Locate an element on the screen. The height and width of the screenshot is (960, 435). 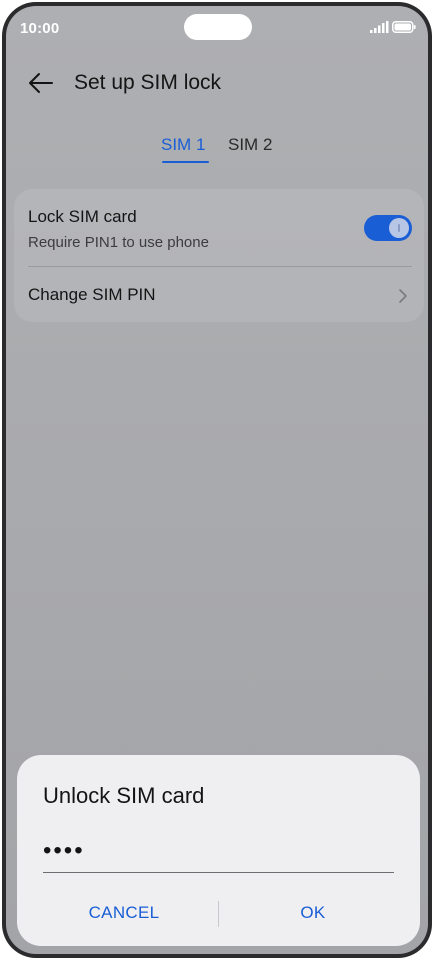
ok-button: OK is located at coordinates (313, 913).